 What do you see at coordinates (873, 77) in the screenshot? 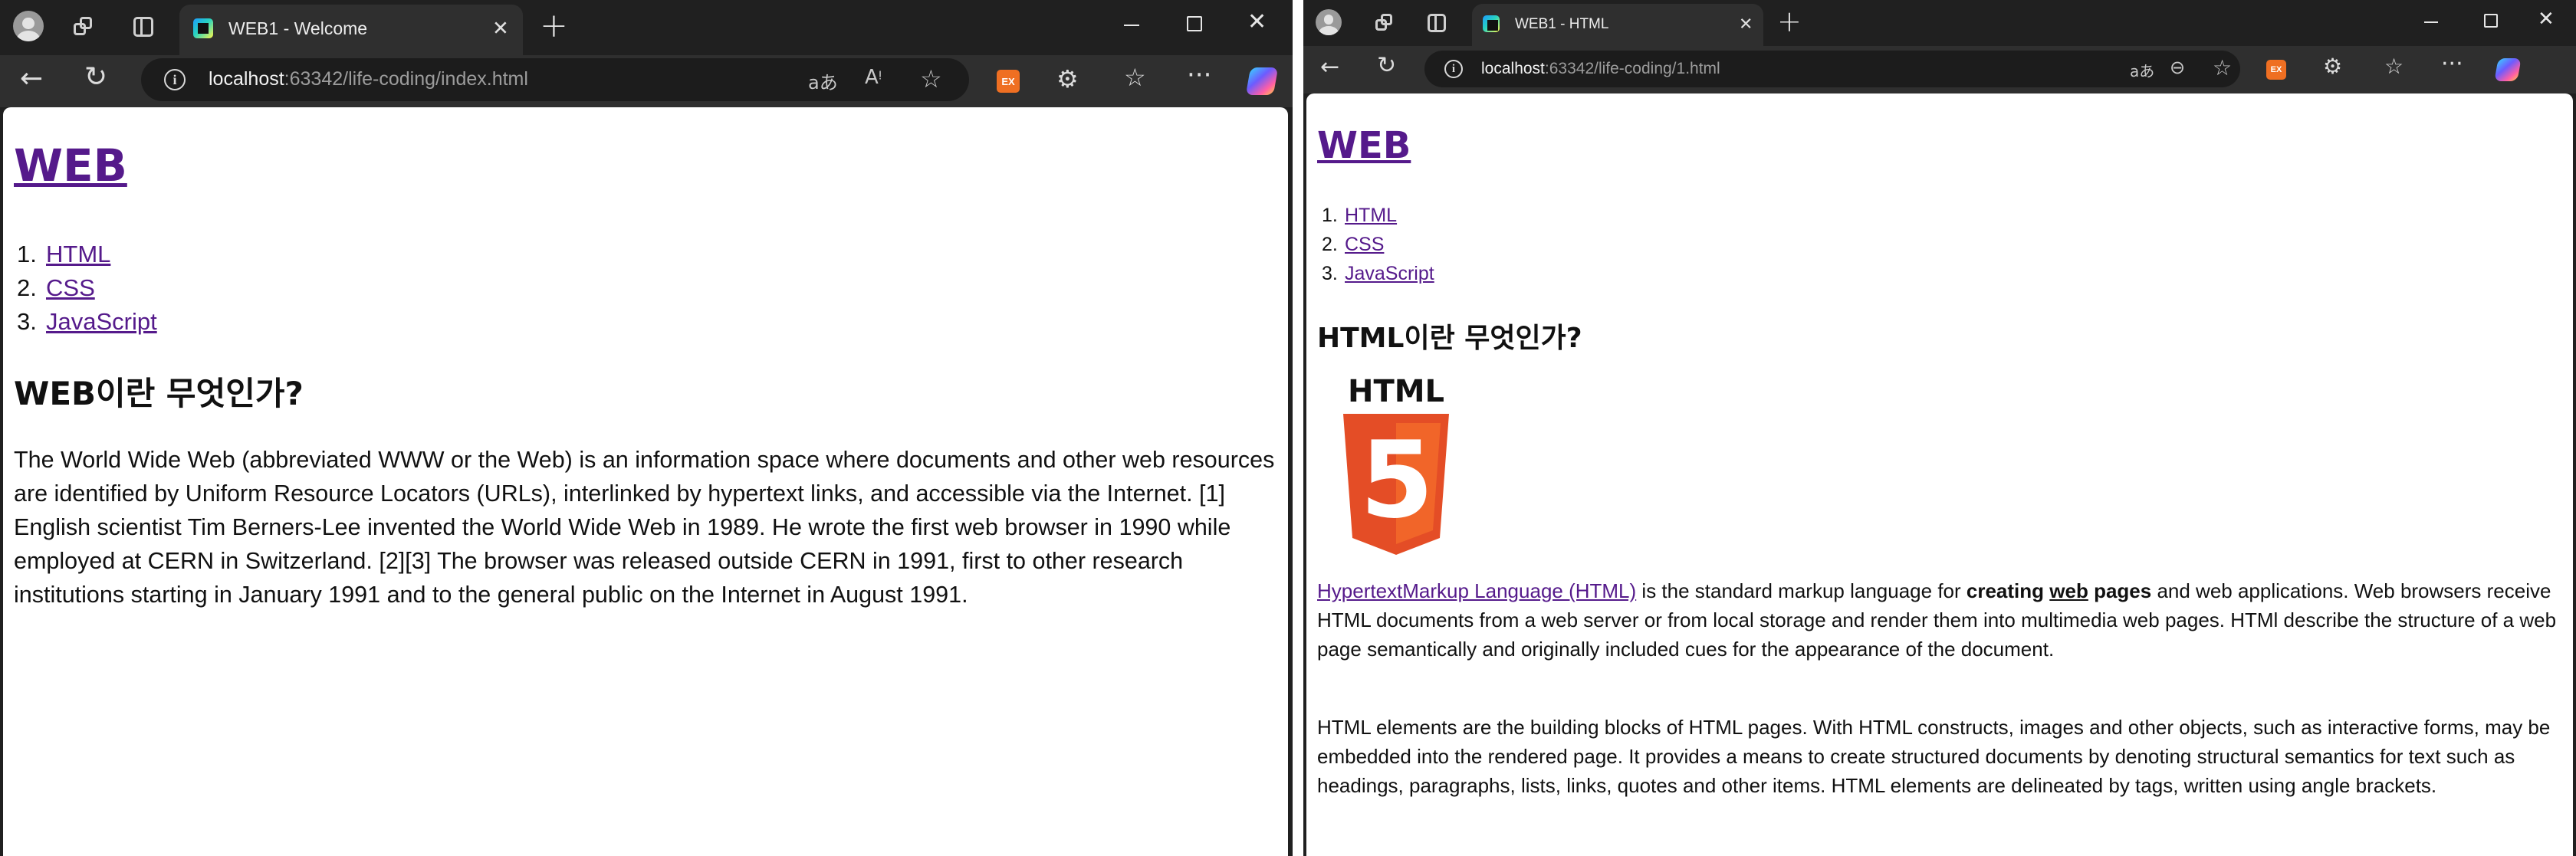
I see `translate-icon: Aᵎ` at bounding box center [873, 77].